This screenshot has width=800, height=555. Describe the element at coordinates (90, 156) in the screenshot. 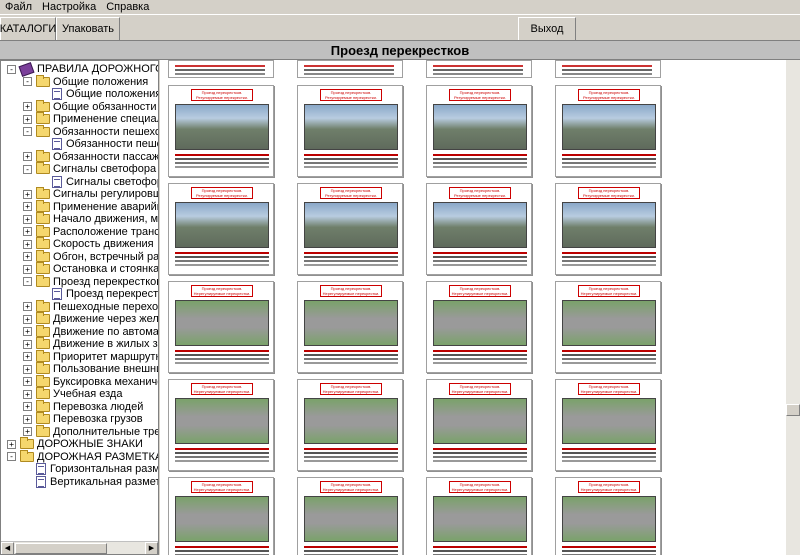

I see `tree-item: + Обязанности пассажиров` at that location.